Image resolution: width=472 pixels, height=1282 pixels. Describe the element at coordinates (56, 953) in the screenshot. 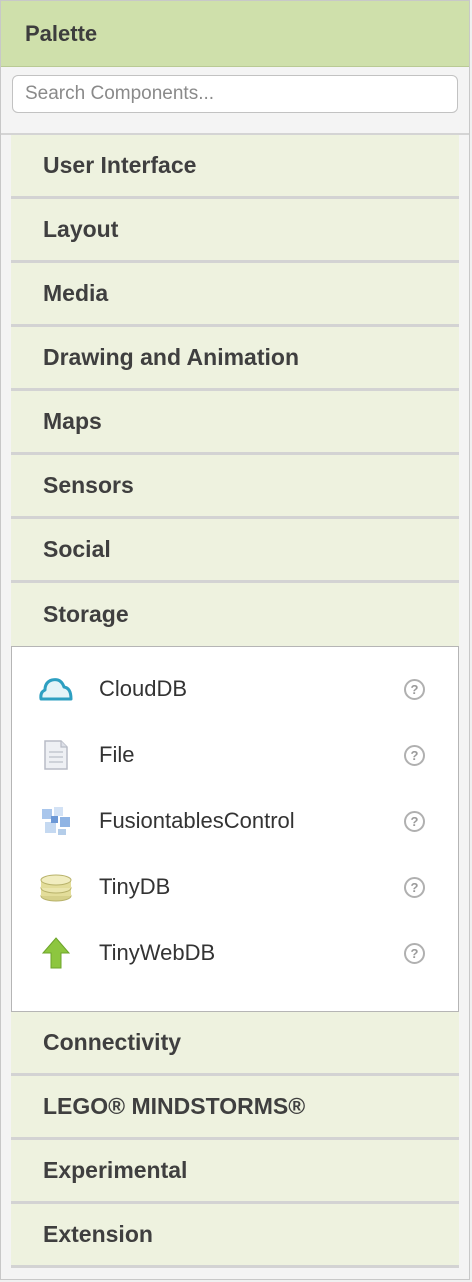

I see `upload-arrow-icon` at that location.